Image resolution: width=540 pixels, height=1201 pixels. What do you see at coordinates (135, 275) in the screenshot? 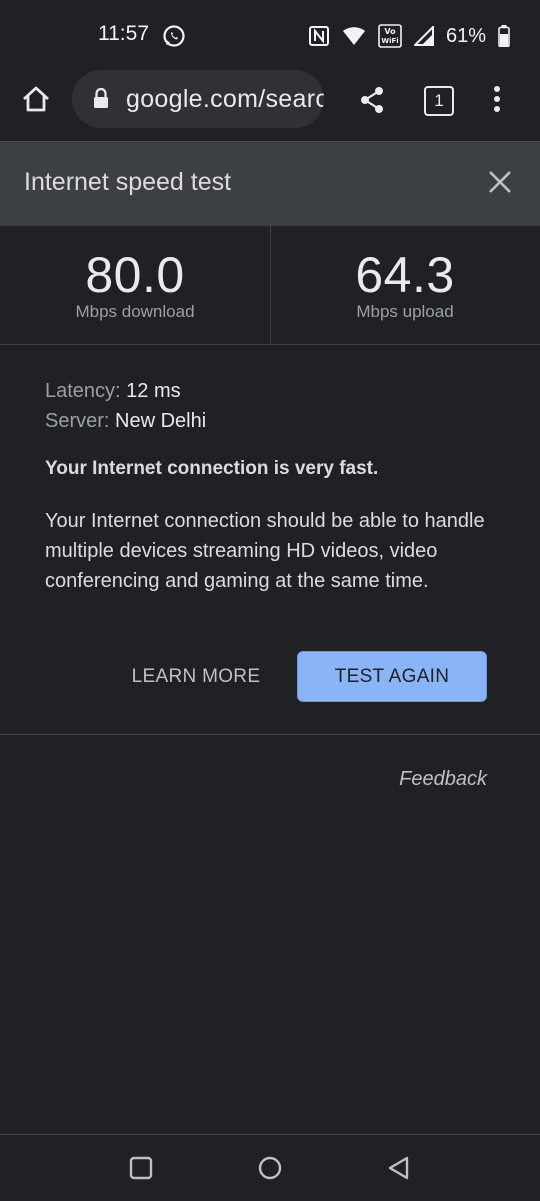
I see `download-value: 80.0` at bounding box center [135, 275].